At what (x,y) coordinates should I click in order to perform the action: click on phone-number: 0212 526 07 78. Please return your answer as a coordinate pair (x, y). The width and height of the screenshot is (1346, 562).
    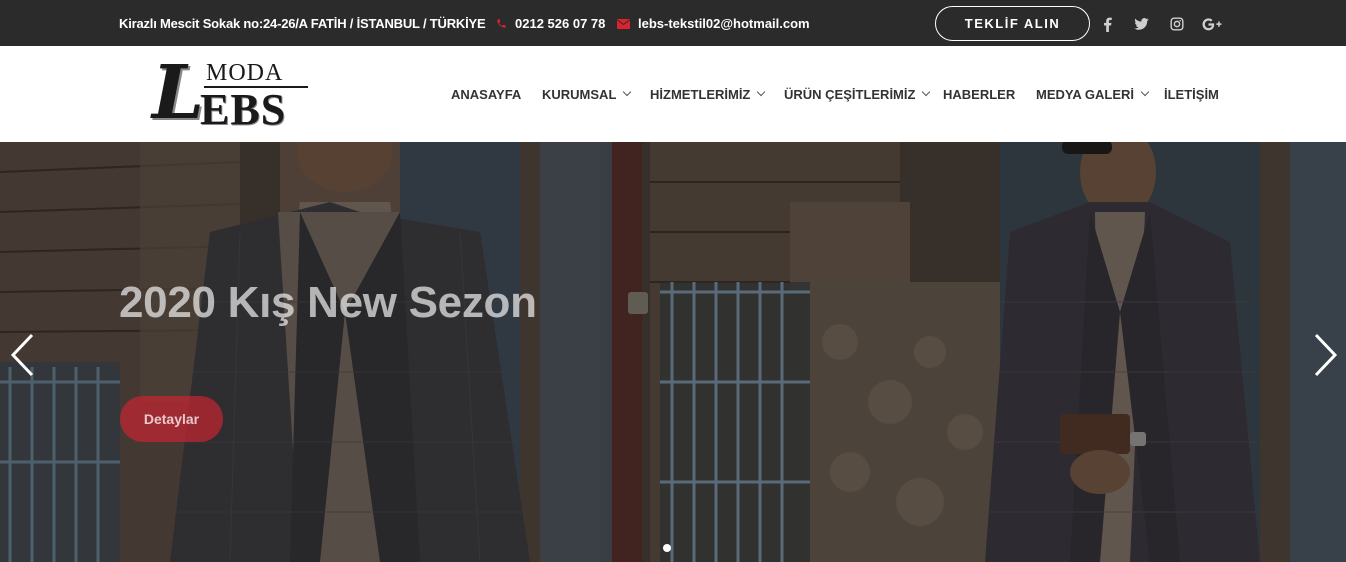
    Looking at the image, I should click on (560, 23).